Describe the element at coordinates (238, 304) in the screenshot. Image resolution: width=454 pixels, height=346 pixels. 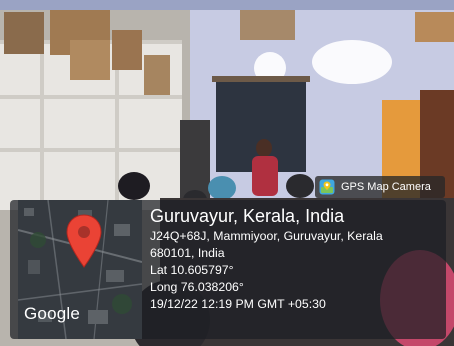
I see `timestamp: 19/12/22 12:19 PM GMT +05:30` at that location.